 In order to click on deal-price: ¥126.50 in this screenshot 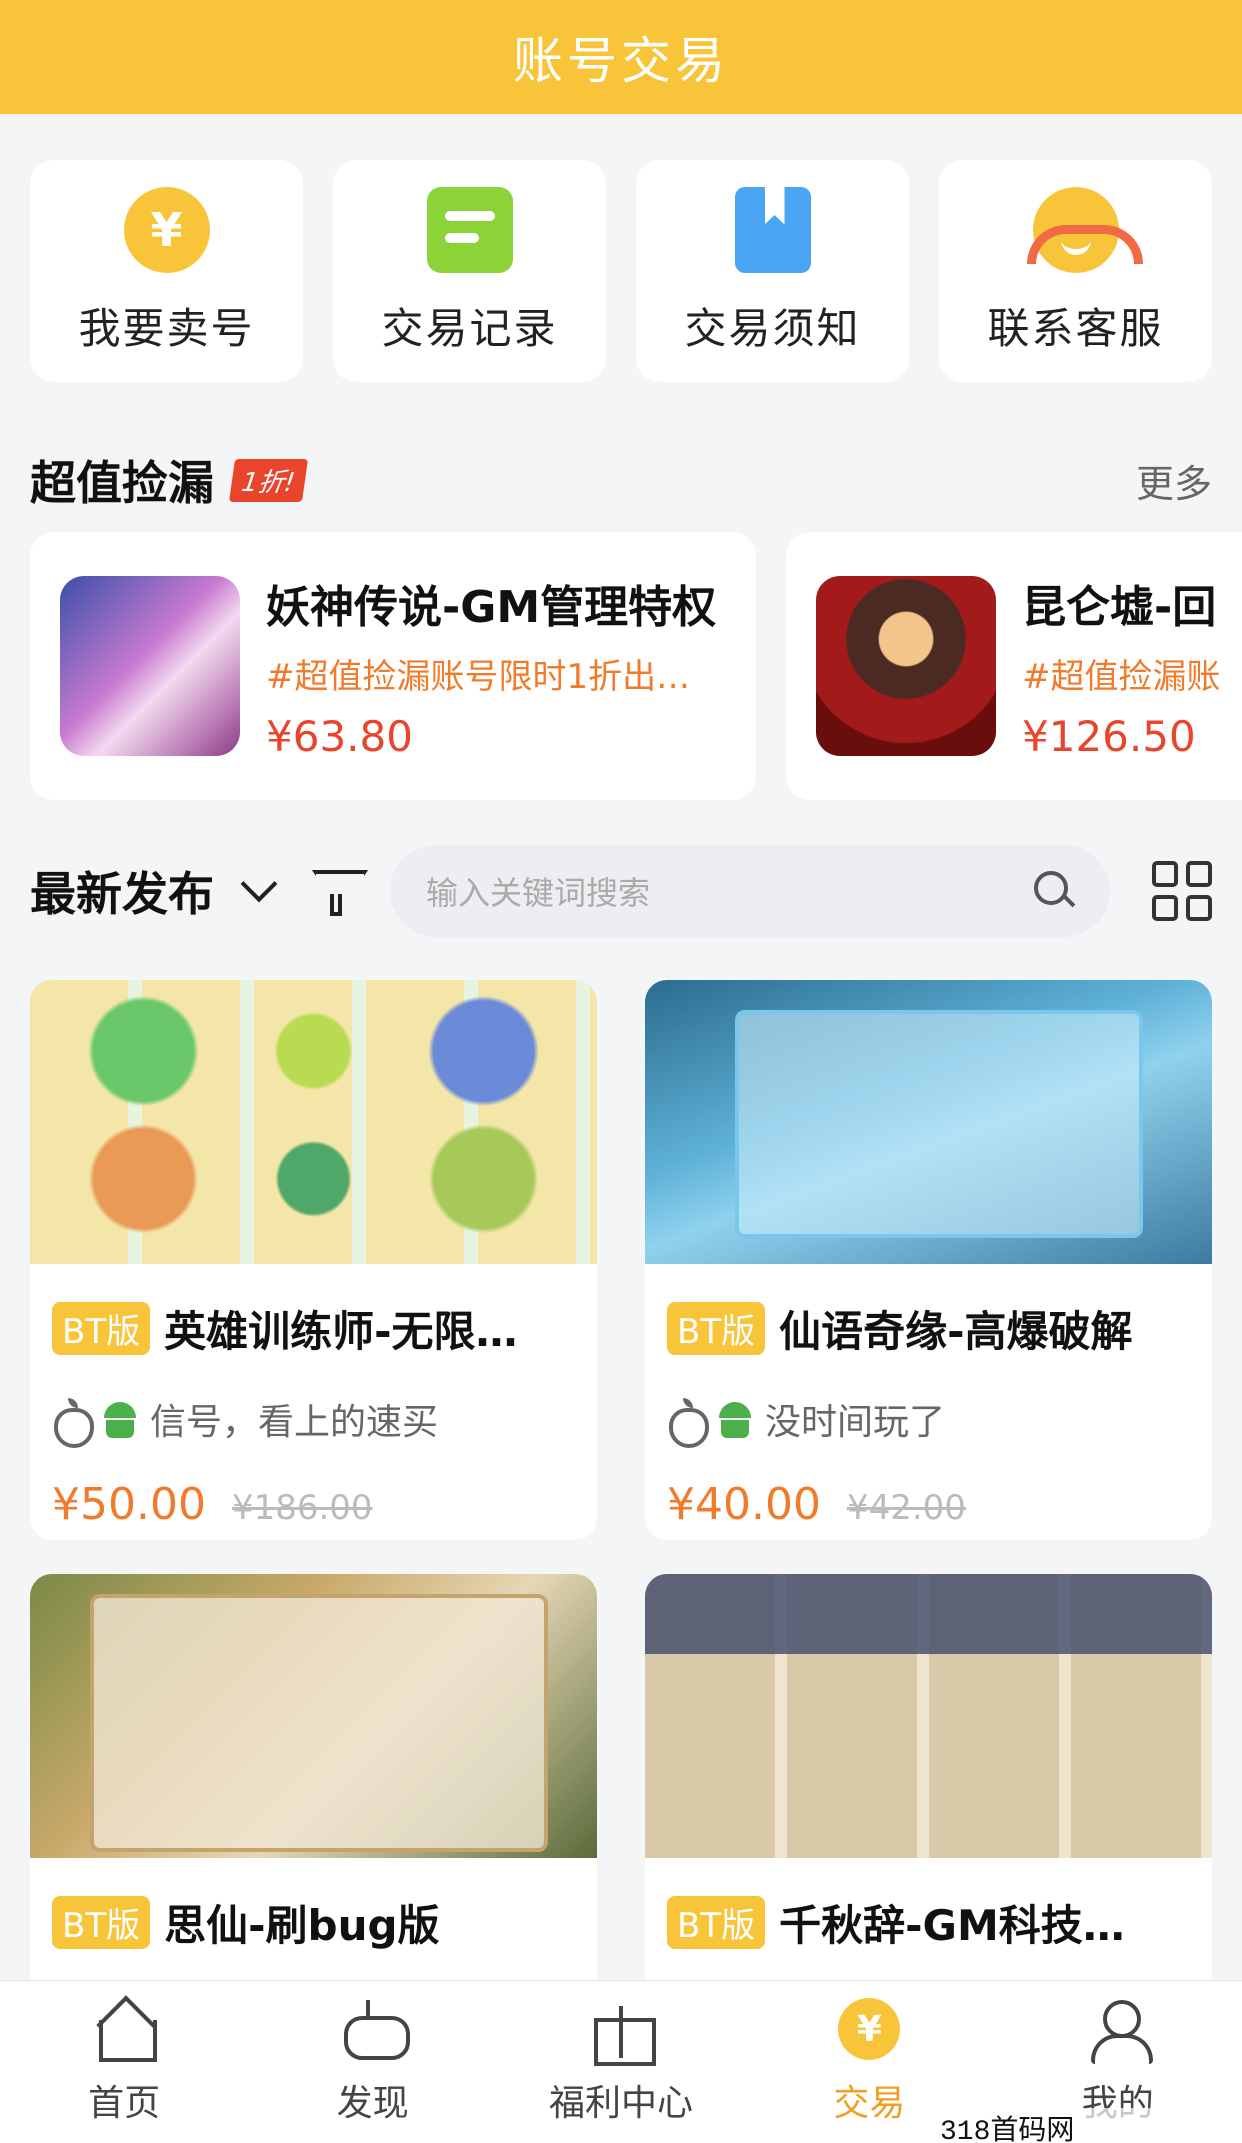, I will do `click(1109, 736)`.